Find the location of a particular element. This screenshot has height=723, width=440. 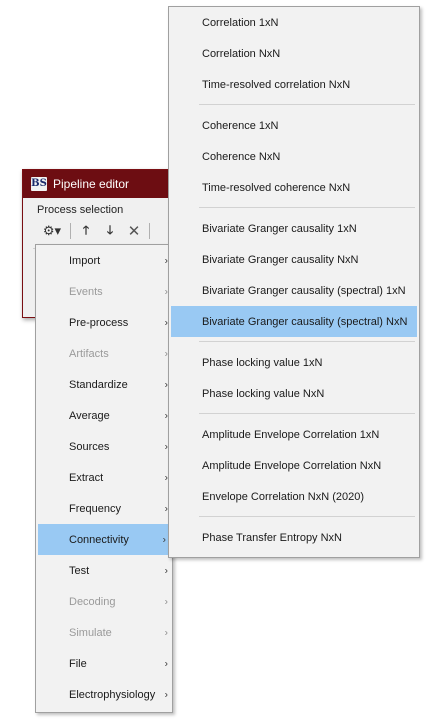

menu-item-simulate: Simulate › is located at coordinates (104, 632).